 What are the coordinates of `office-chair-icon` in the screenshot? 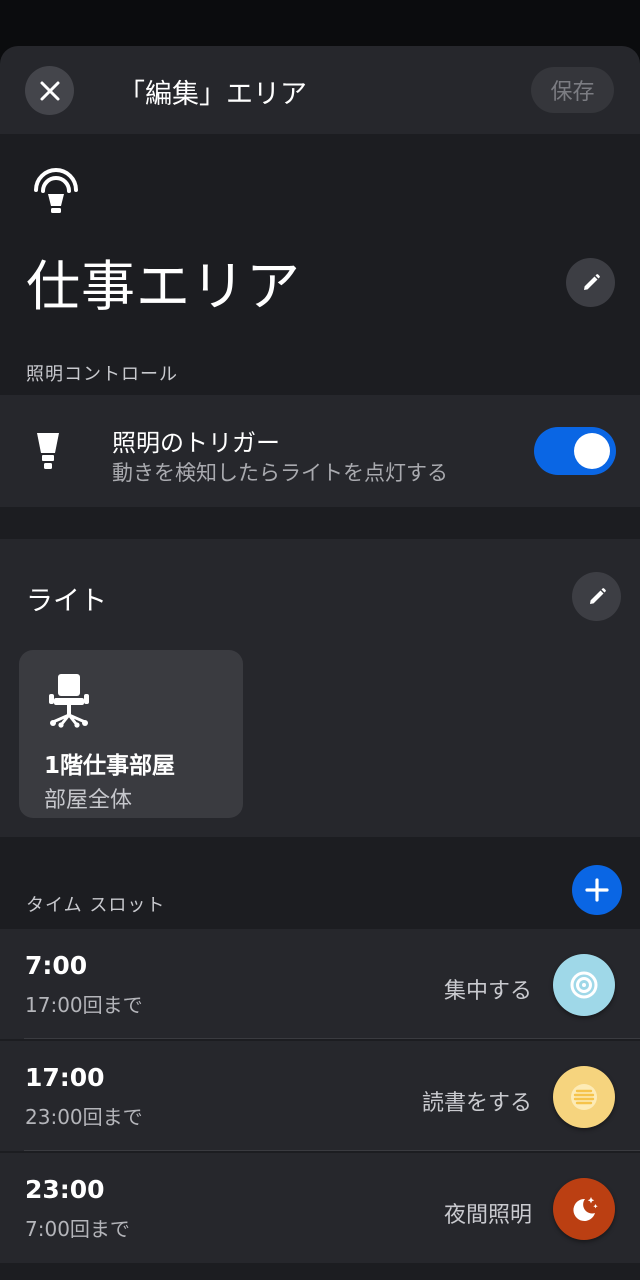 It's located at (69, 701).